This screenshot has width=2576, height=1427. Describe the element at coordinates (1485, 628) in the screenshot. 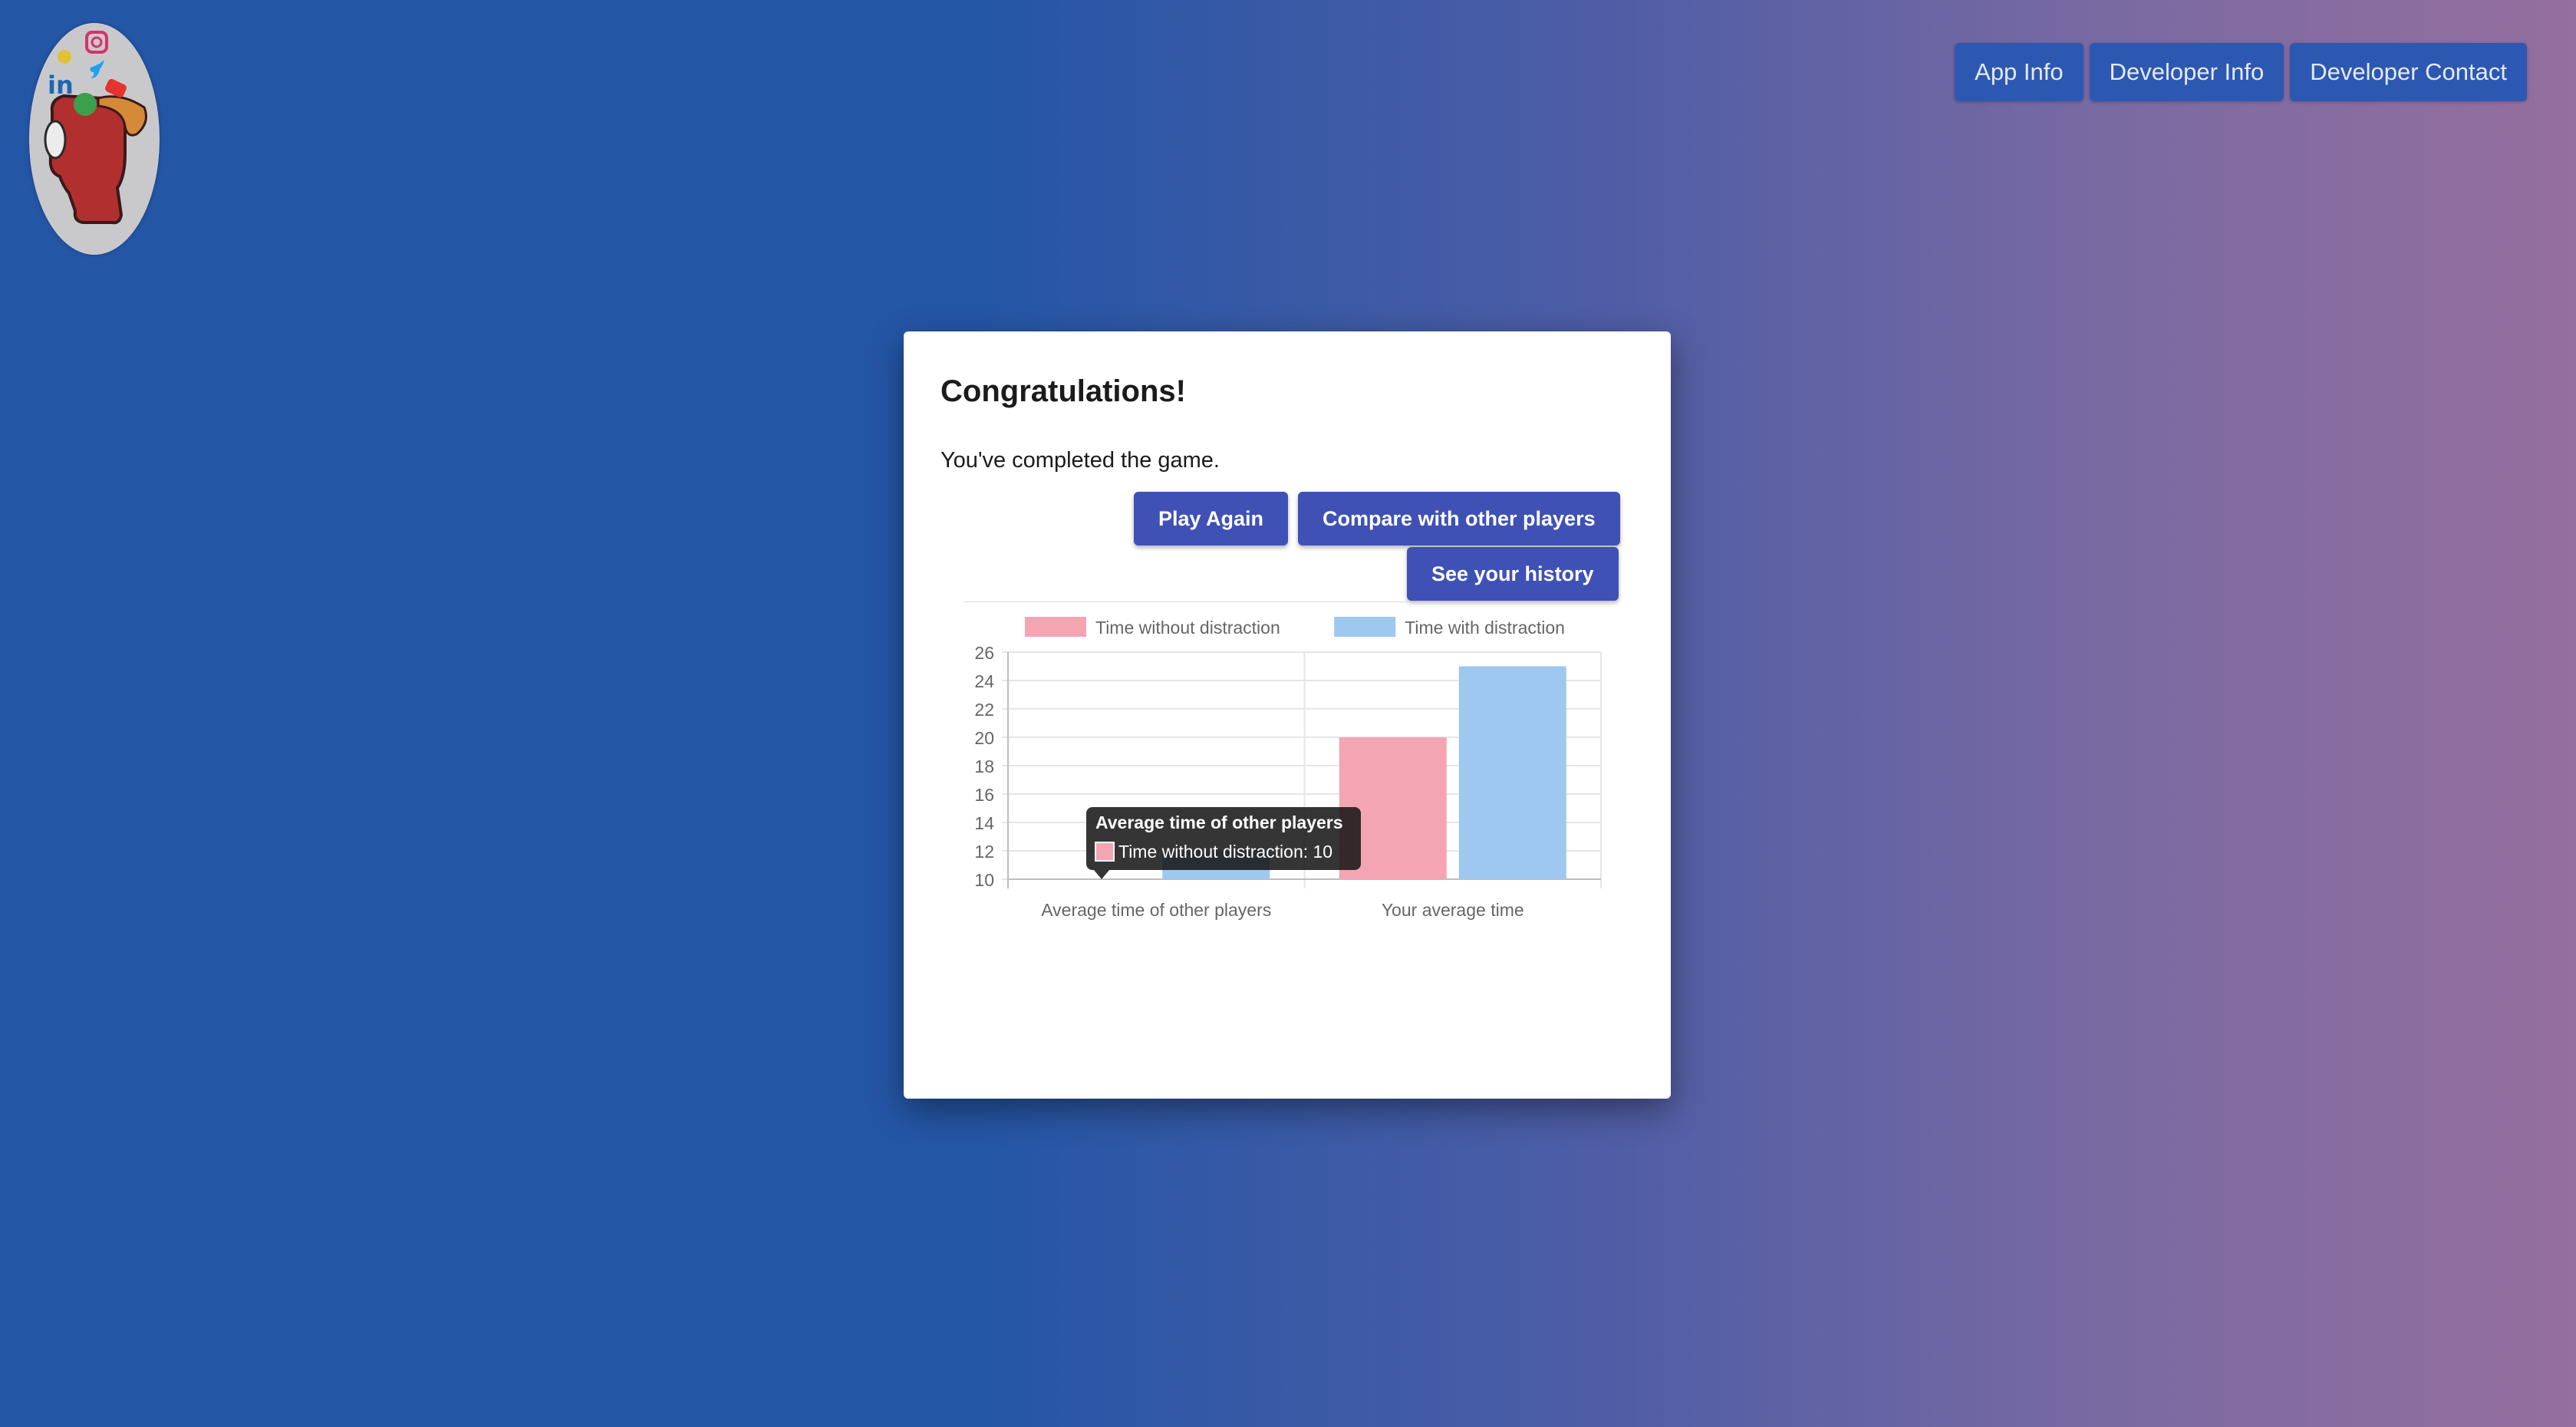

I see `legend-label: Time with distraction` at that location.